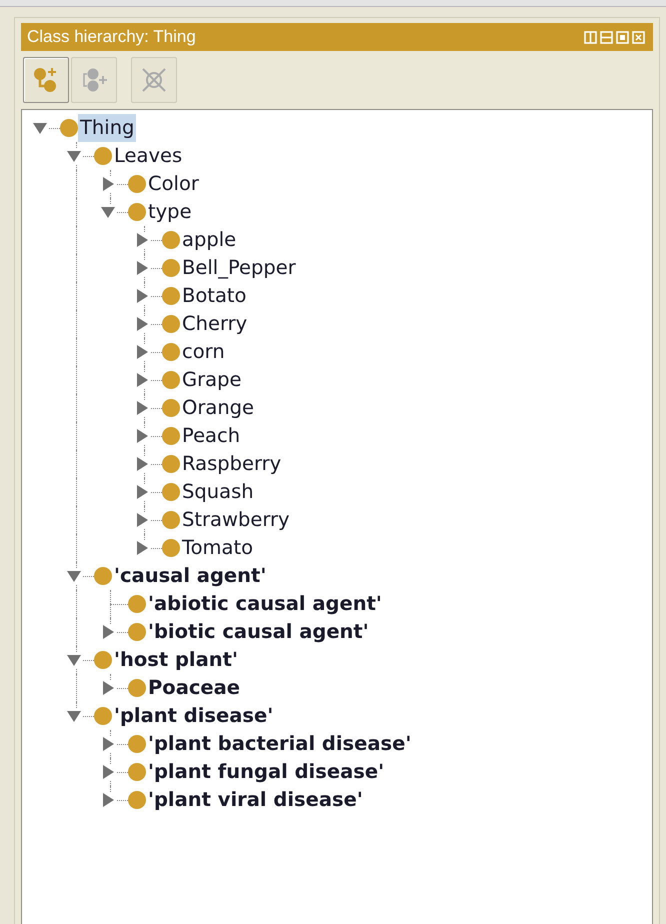  I want to click on close-icon, so click(638, 37).